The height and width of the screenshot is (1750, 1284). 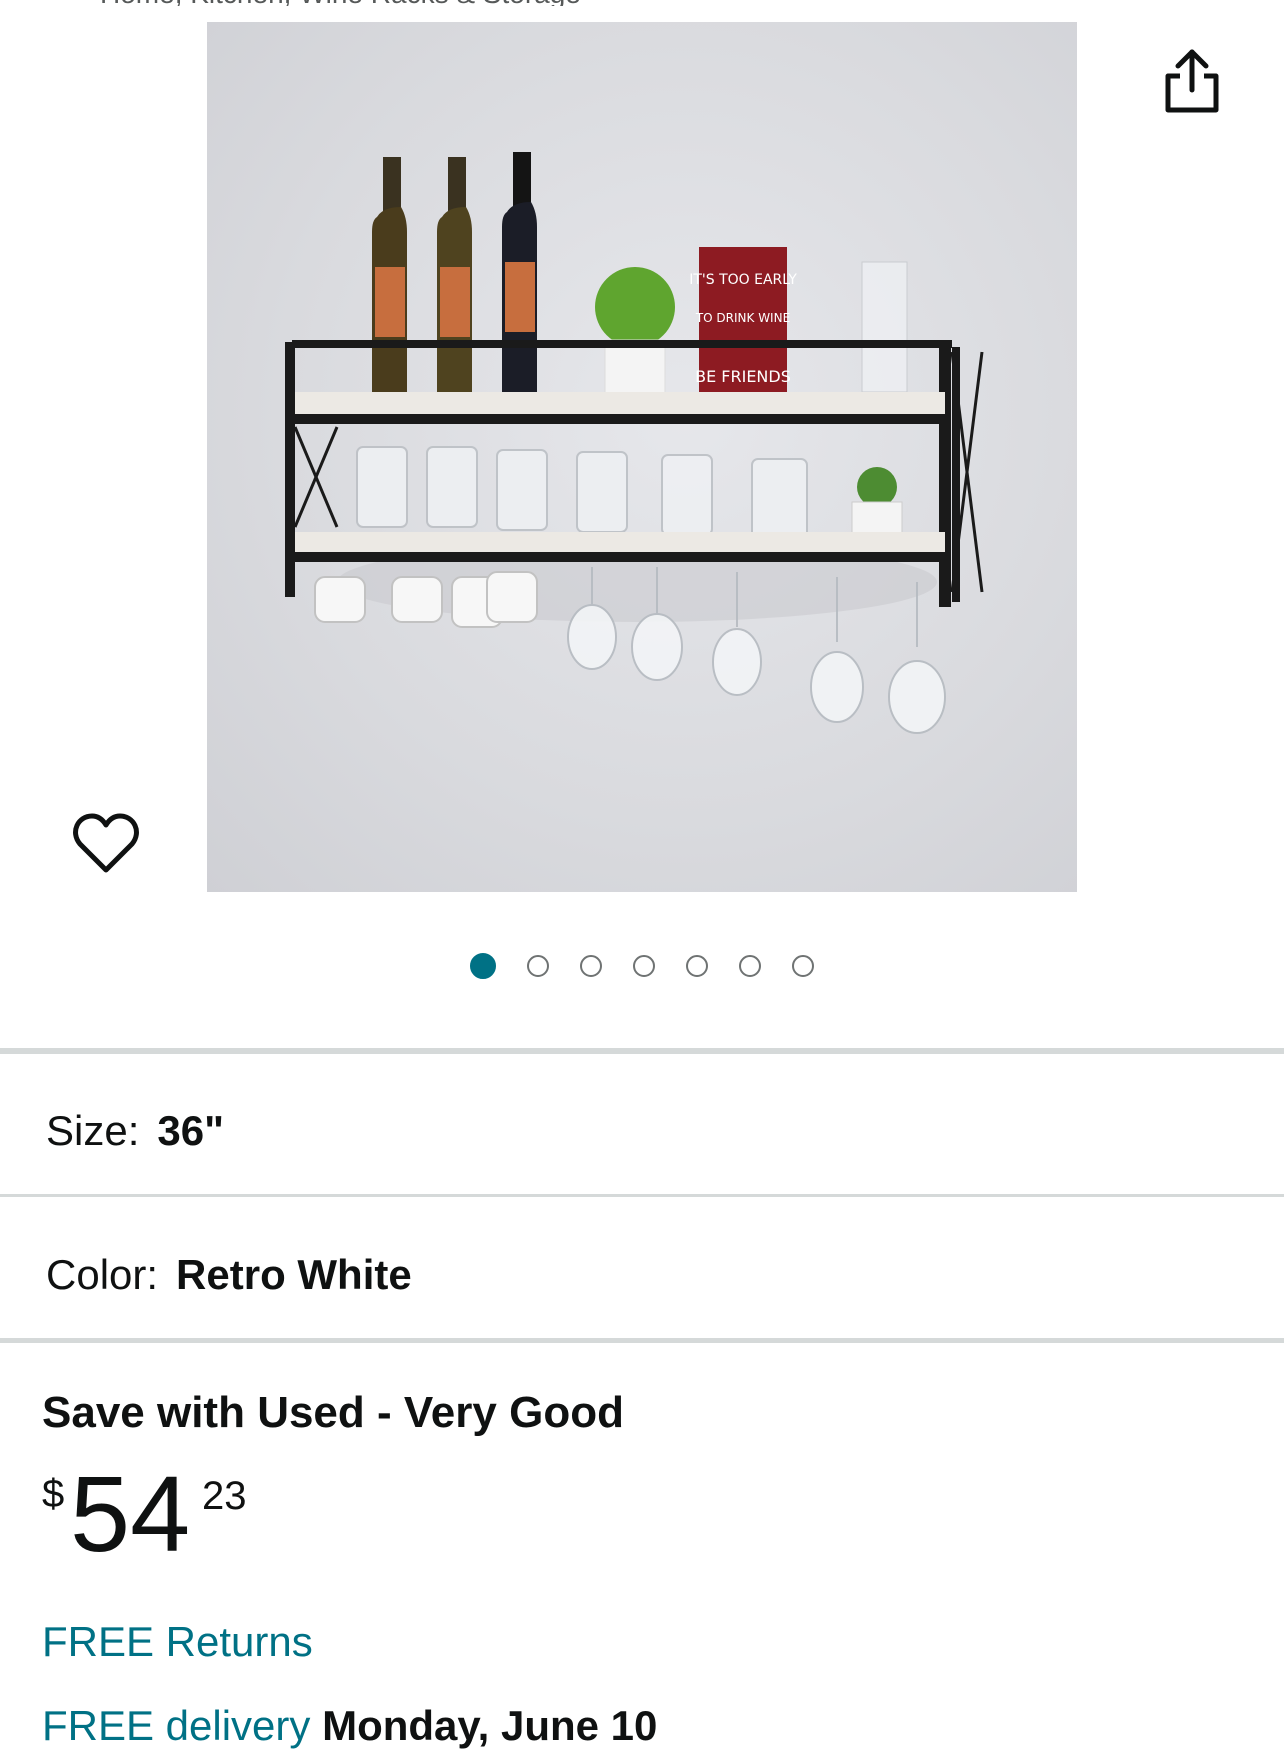 I want to click on share-icon, so click(x=1192, y=81).